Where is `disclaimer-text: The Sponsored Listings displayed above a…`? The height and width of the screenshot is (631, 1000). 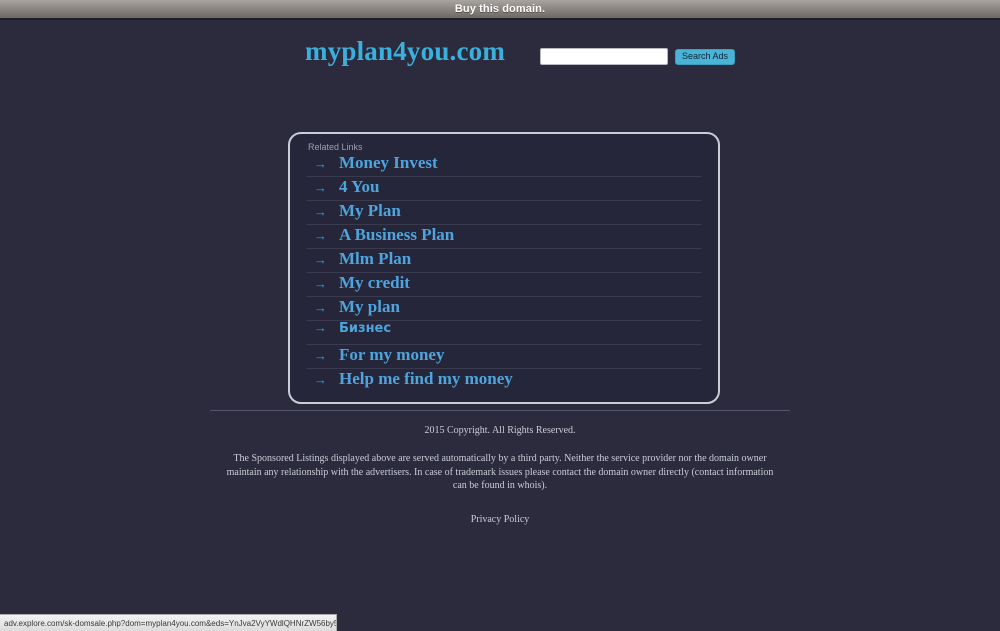
disclaimer-text: The Sponsored Listings displayed above a… is located at coordinates (500, 472).